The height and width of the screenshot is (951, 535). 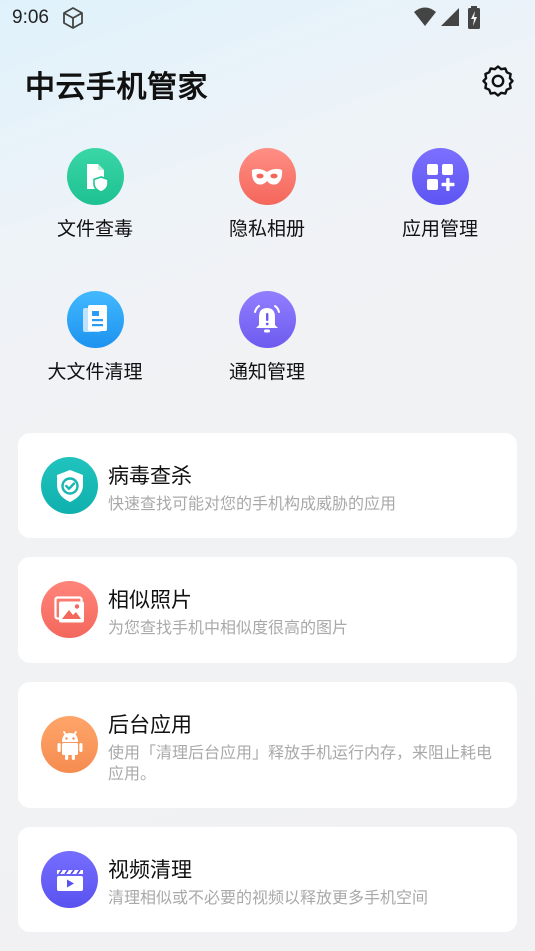 I want to click on quick-action-label: 应用管理, so click(x=439, y=229).